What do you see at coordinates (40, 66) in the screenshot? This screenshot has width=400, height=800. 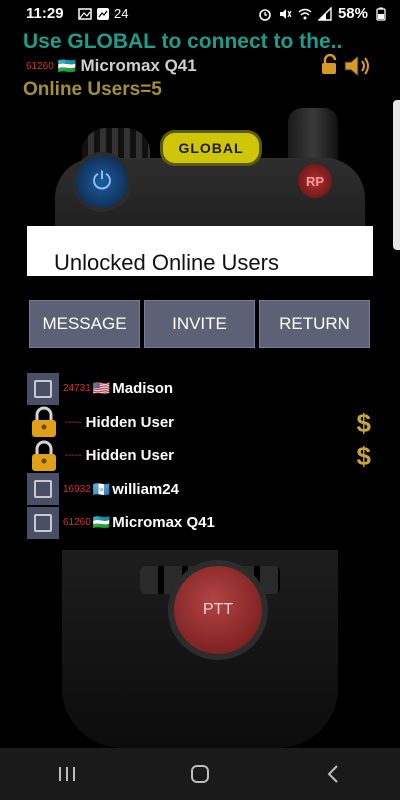 I see `device-id: 61260` at bounding box center [40, 66].